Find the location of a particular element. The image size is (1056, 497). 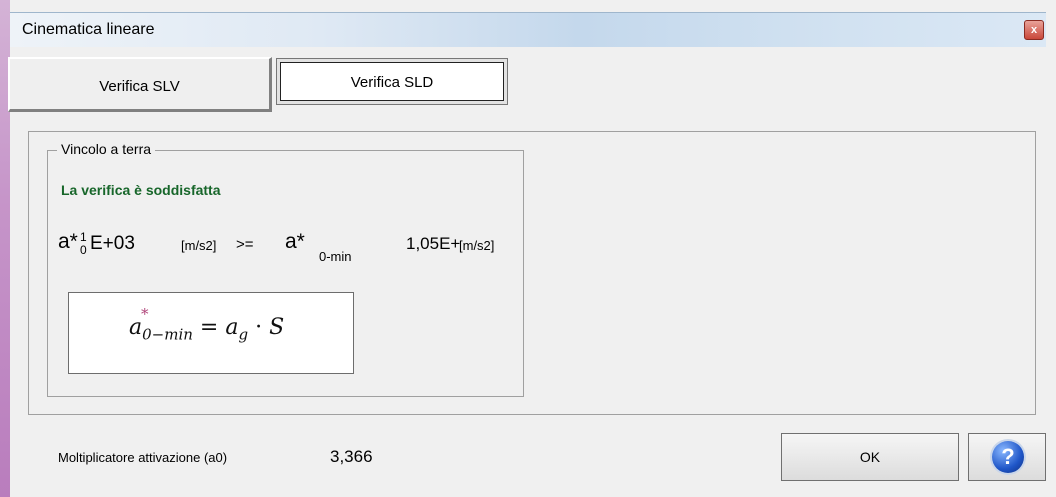

tab-verifica-sld-label: Verifica SLD is located at coordinates (392, 81).